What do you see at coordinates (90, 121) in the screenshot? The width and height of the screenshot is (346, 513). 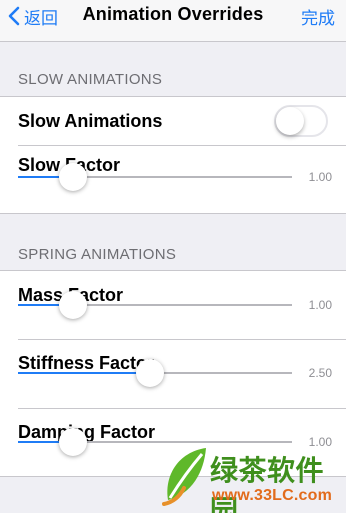 I see `slow-animations-label: Slow Animations` at bounding box center [90, 121].